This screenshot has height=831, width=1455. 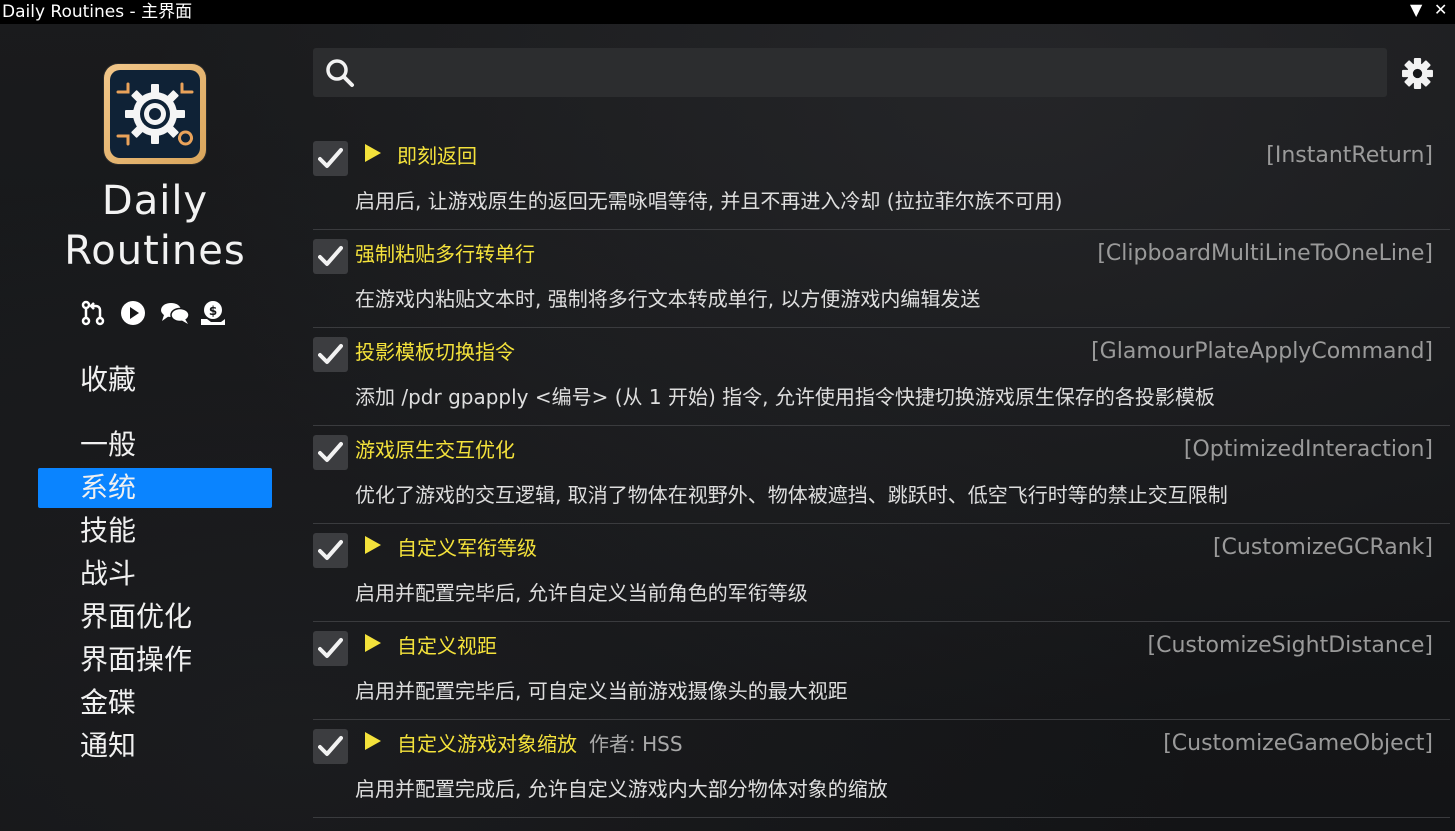 What do you see at coordinates (133, 313) in the screenshot?
I see `play-circle-icon` at bounding box center [133, 313].